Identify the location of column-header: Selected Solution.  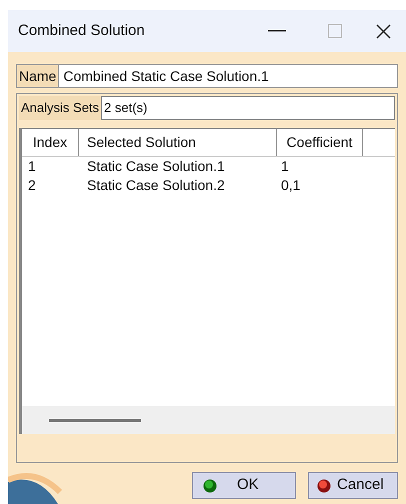
(178, 142).